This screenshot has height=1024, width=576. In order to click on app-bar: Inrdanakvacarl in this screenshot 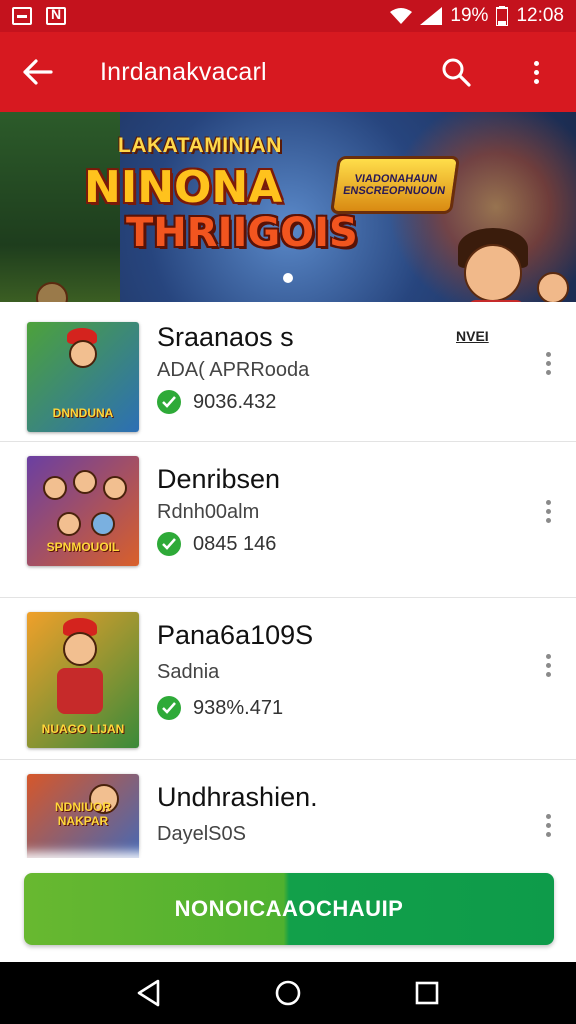, I will do `click(288, 72)`.